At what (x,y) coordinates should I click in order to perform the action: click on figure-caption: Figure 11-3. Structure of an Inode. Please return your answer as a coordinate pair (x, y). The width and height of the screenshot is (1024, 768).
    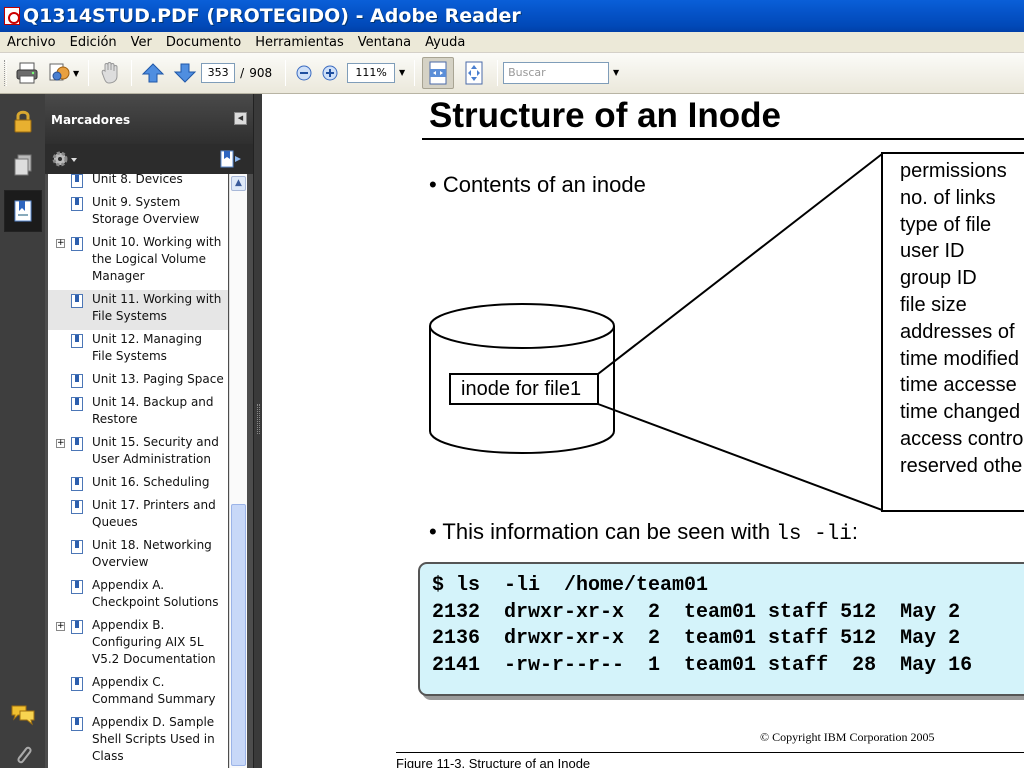
    Looking at the image, I should click on (493, 762).